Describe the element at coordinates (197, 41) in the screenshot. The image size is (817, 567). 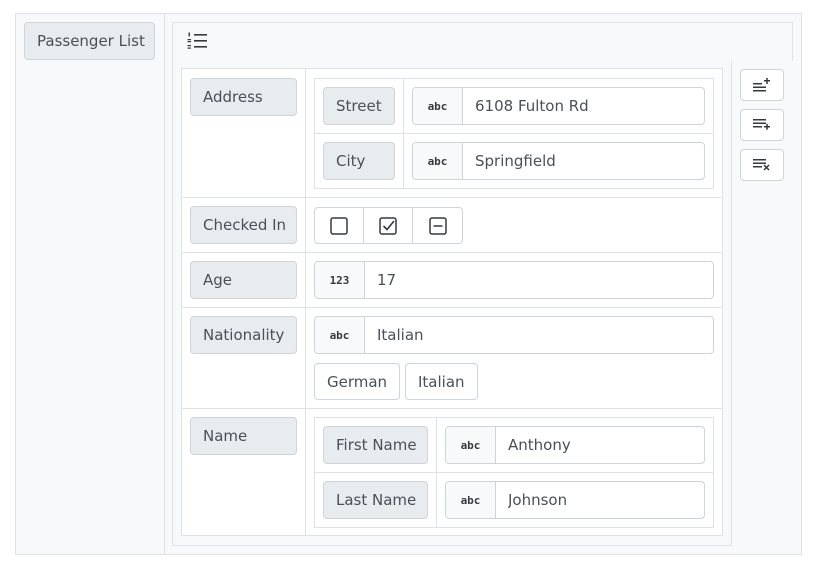
I see `list-ordered-icon` at that location.